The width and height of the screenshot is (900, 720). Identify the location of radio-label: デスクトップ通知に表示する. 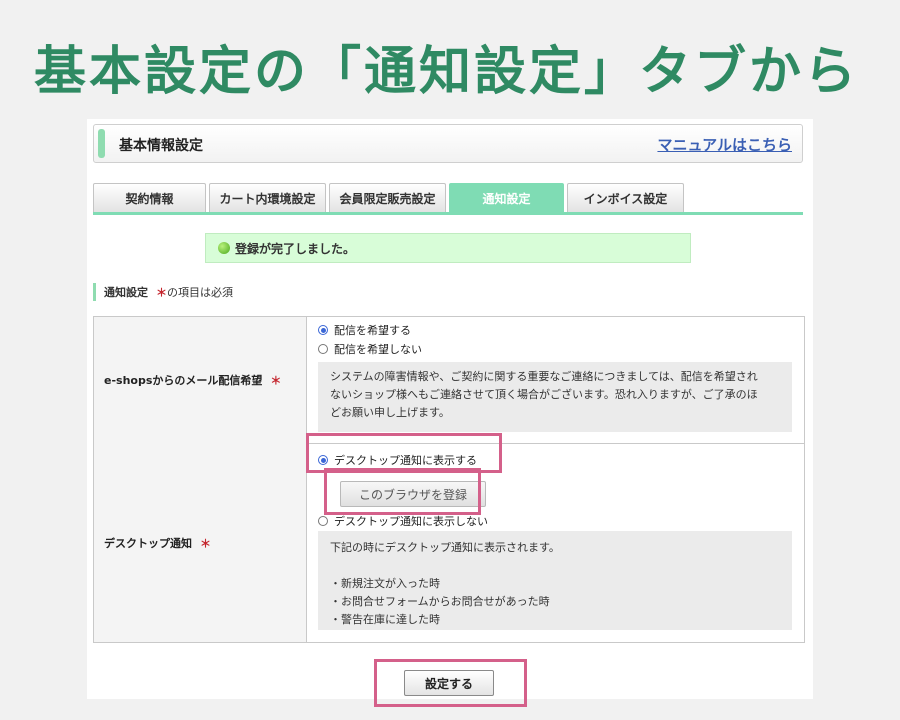
(405, 460).